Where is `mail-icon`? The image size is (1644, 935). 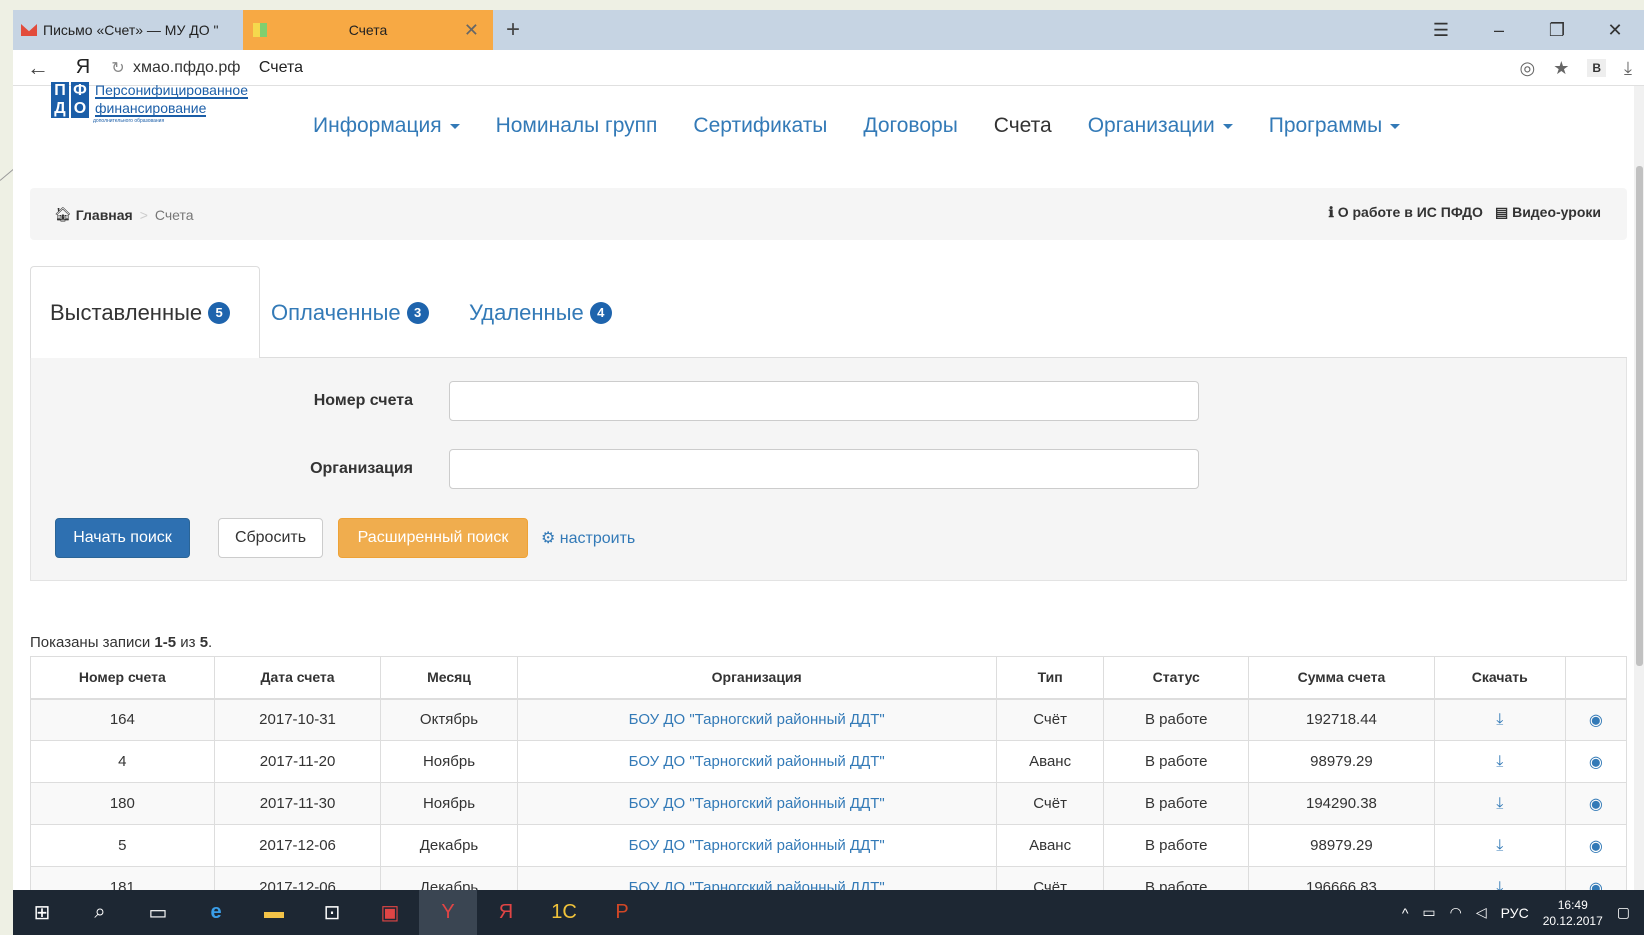
mail-icon is located at coordinates (29, 30).